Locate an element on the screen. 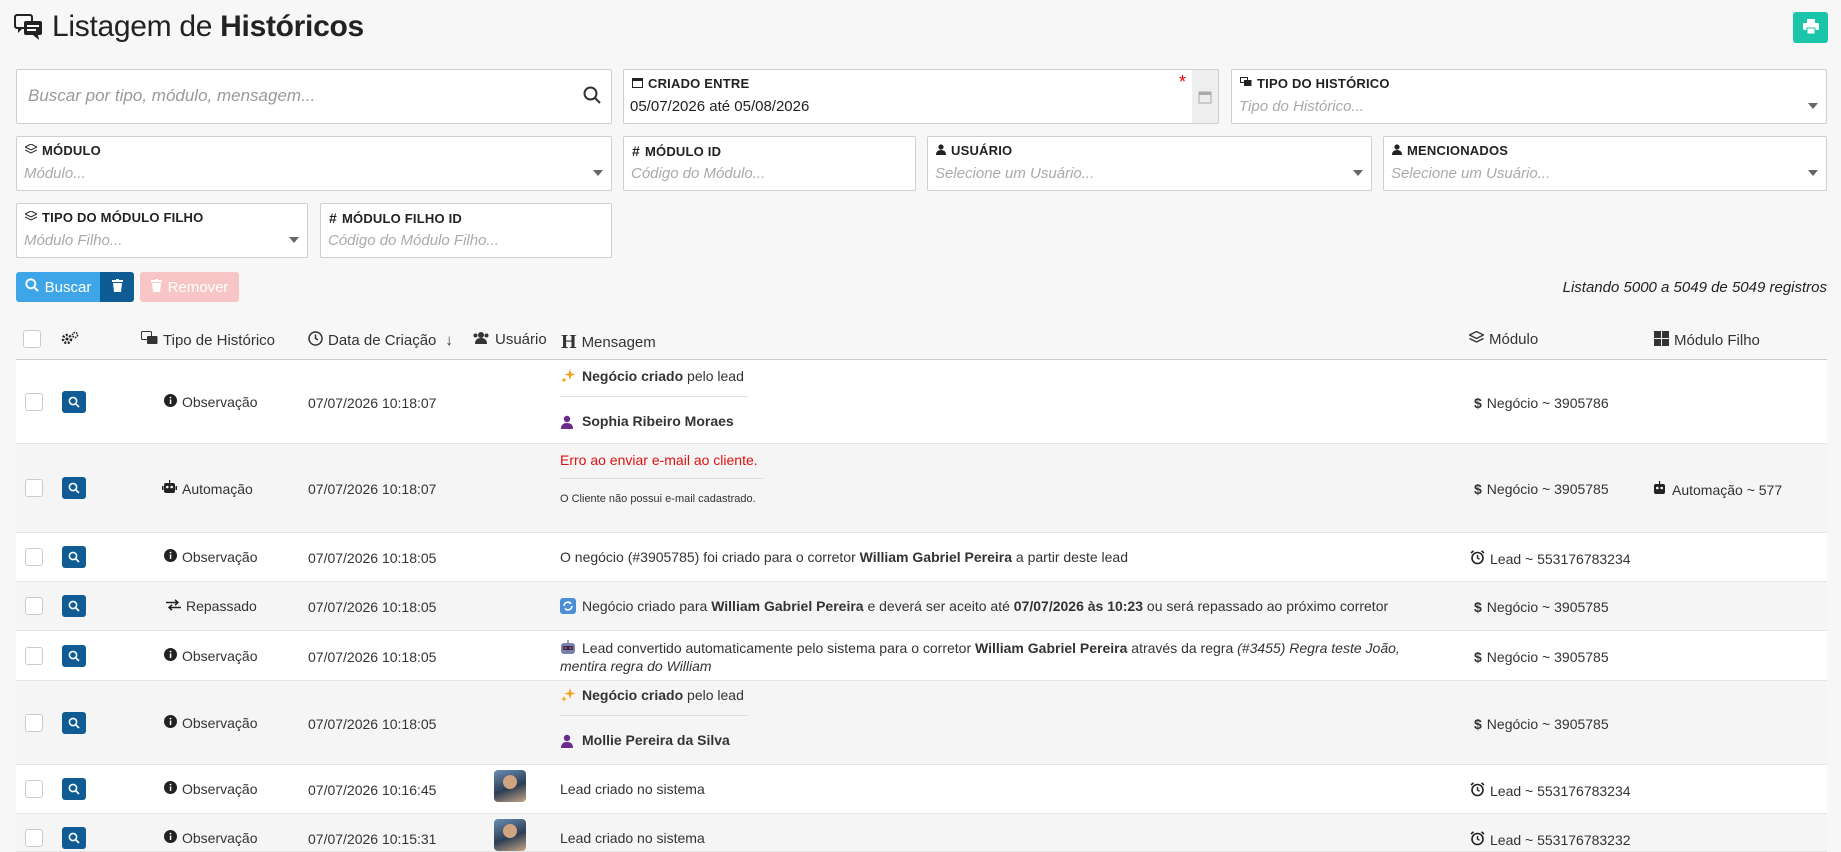 The height and width of the screenshot is (852, 1841). row-modulo: $ Negócio ~ 3905786 is located at coordinates (1541, 403).